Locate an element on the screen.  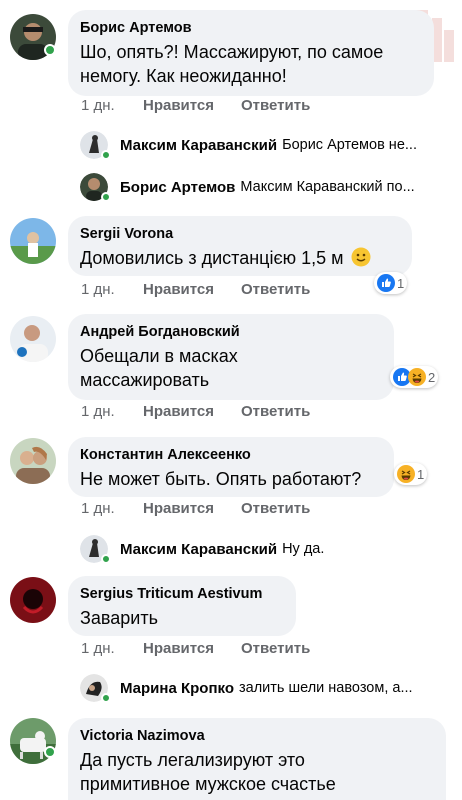
reply-preview: Максим Караванский Ну да. is located at coordinates (202, 549).